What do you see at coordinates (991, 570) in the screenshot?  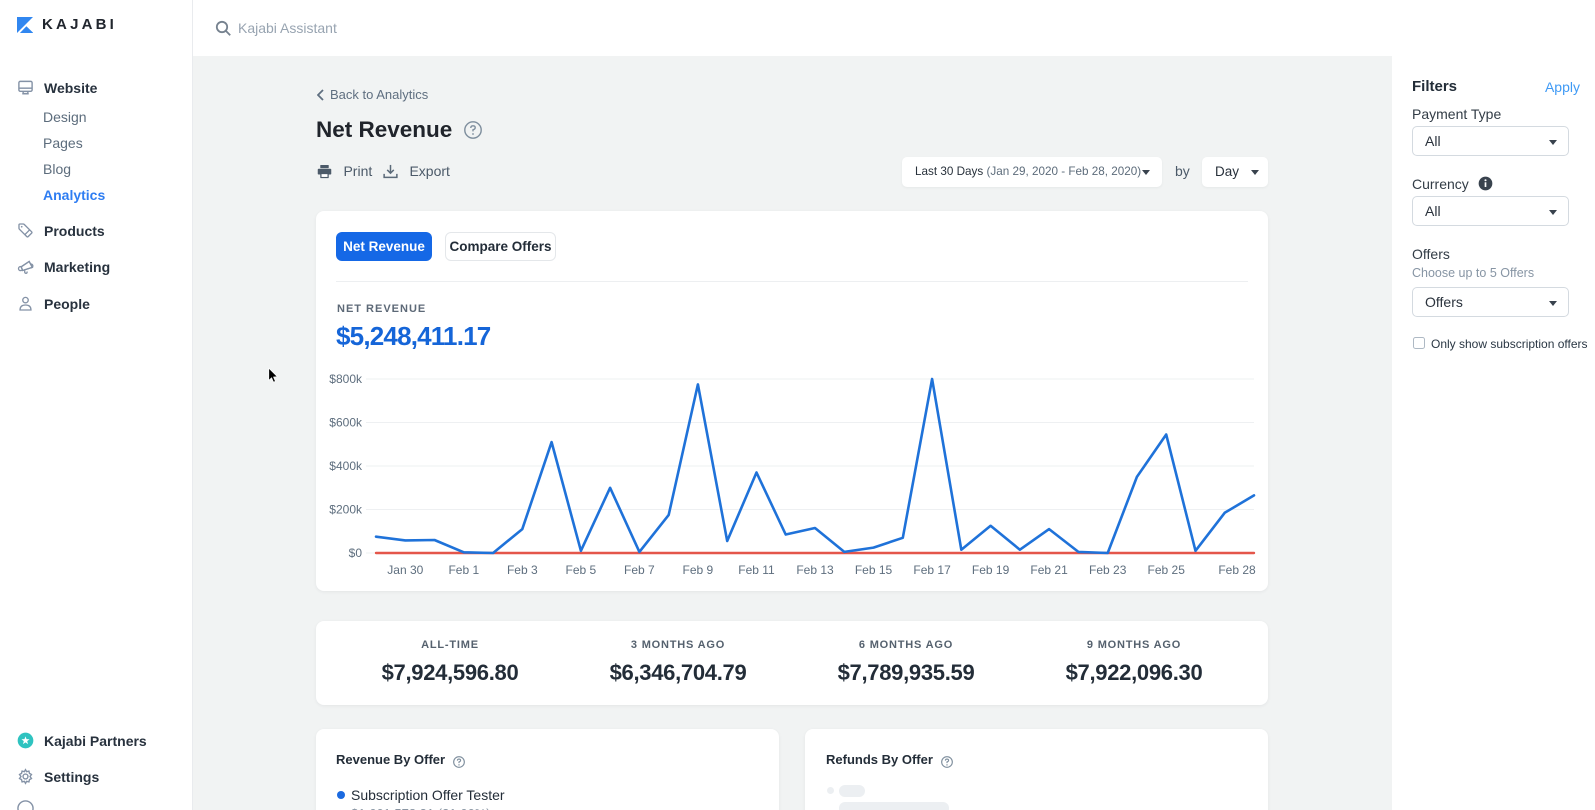 I see `svg-text: Feb 19` at bounding box center [991, 570].